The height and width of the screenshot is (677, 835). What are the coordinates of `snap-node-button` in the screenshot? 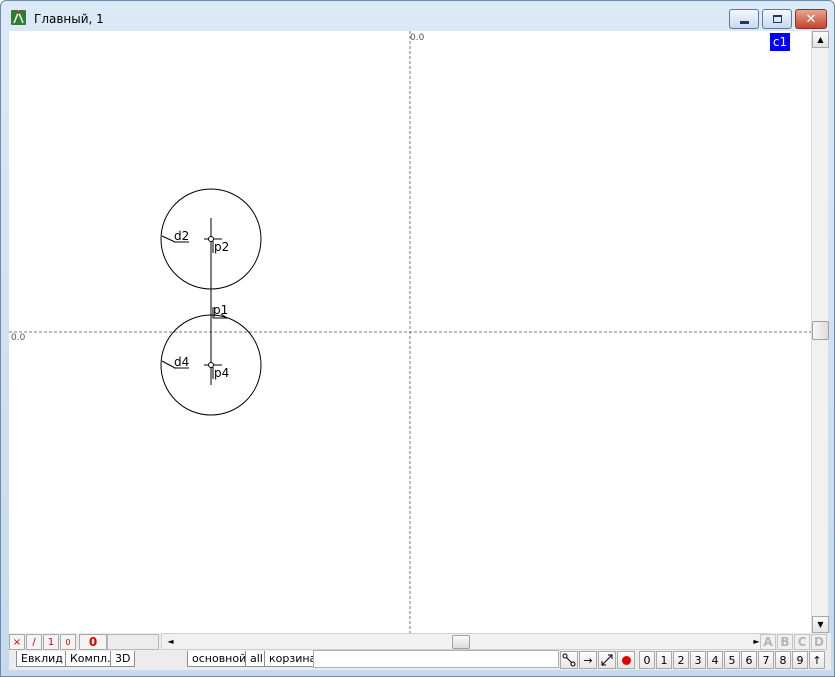 It's located at (569, 660).